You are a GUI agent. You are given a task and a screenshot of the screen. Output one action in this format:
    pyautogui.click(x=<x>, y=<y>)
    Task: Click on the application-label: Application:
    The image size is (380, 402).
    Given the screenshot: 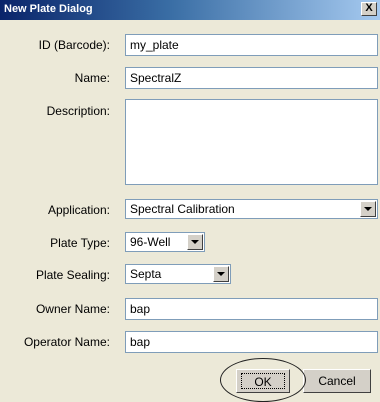 What is the action you would take?
    pyautogui.click(x=78, y=210)
    